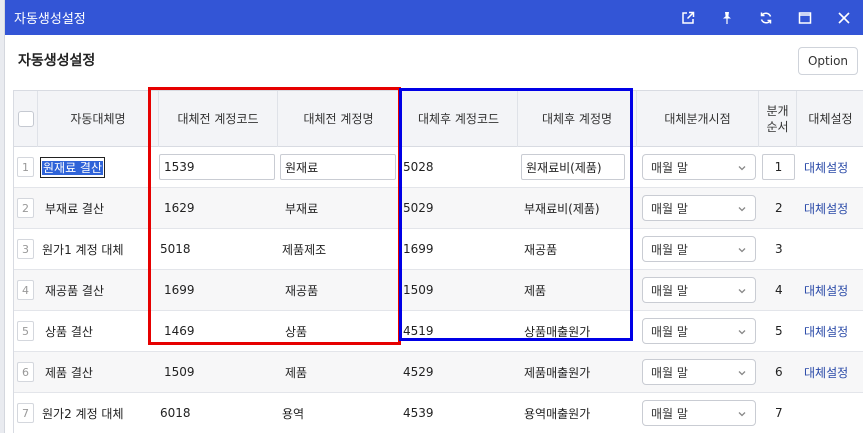 The height and width of the screenshot is (433, 863). I want to click on after-name-cell: 용역매출원가, so click(557, 413).